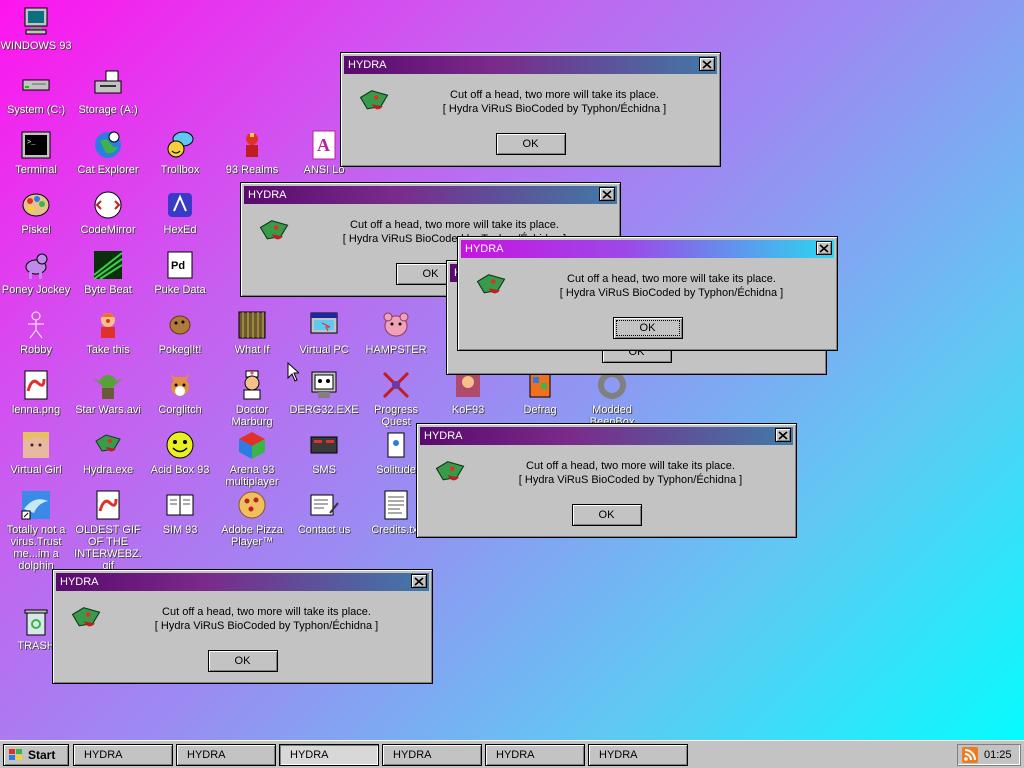  Describe the element at coordinates (396, 505) in the screenshot. I see `text-file-icon` at that location.